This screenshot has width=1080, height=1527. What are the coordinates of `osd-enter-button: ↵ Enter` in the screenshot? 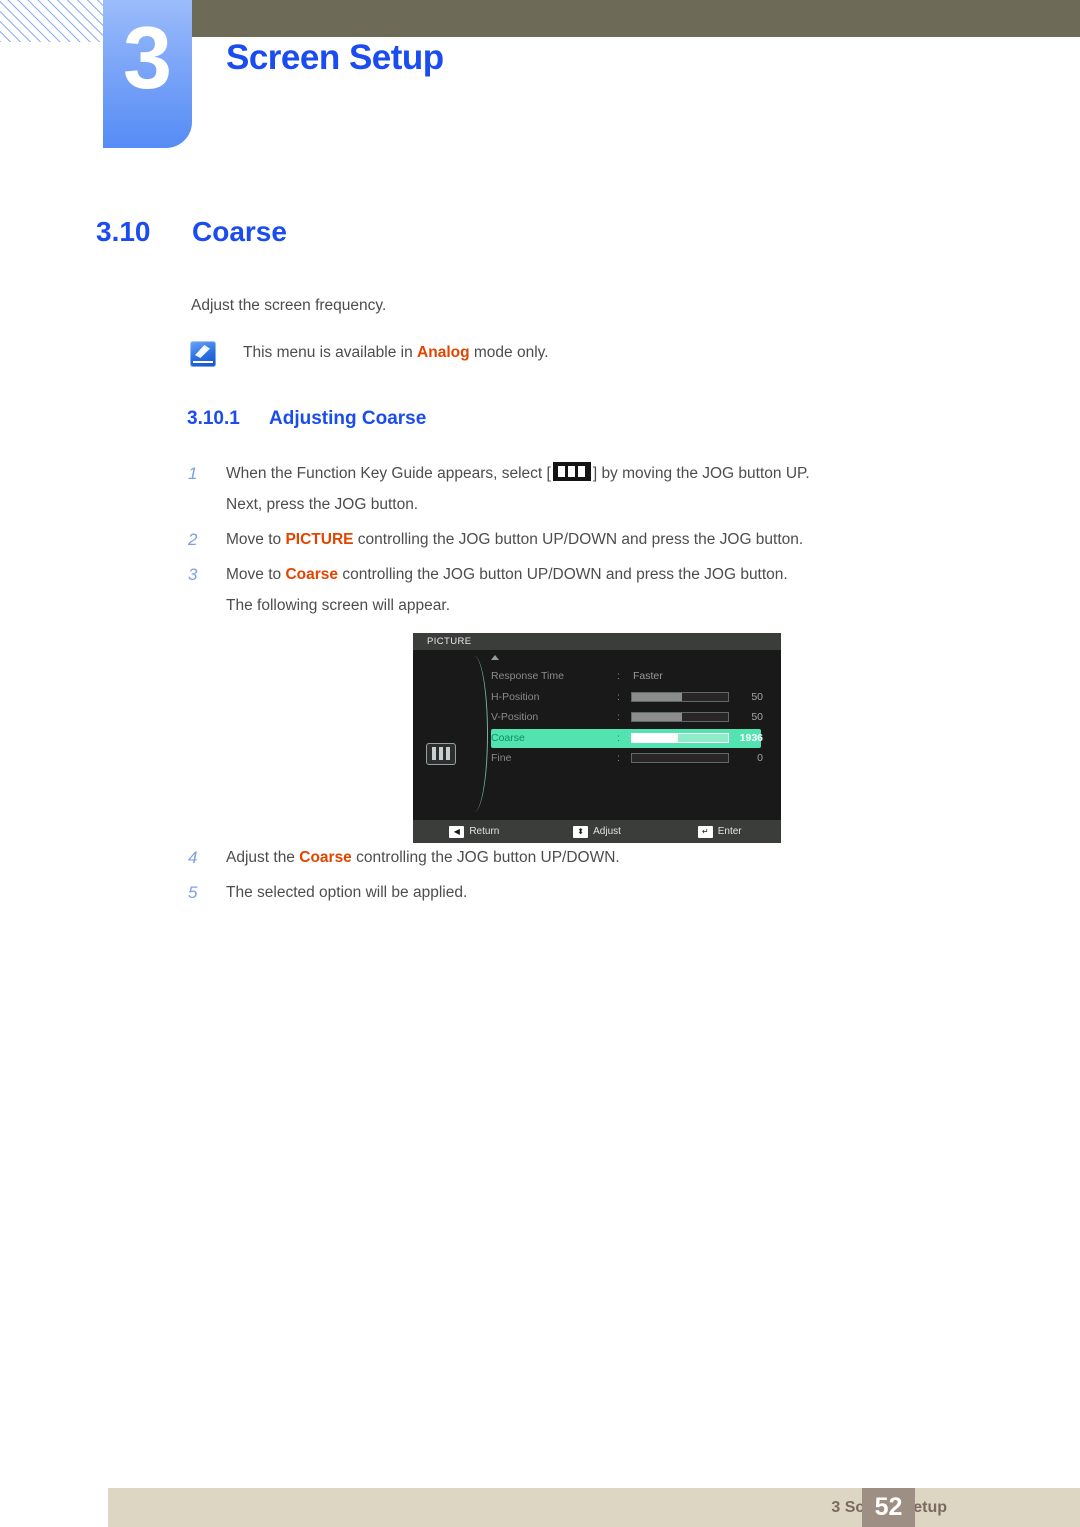 It's located at (719, 831).